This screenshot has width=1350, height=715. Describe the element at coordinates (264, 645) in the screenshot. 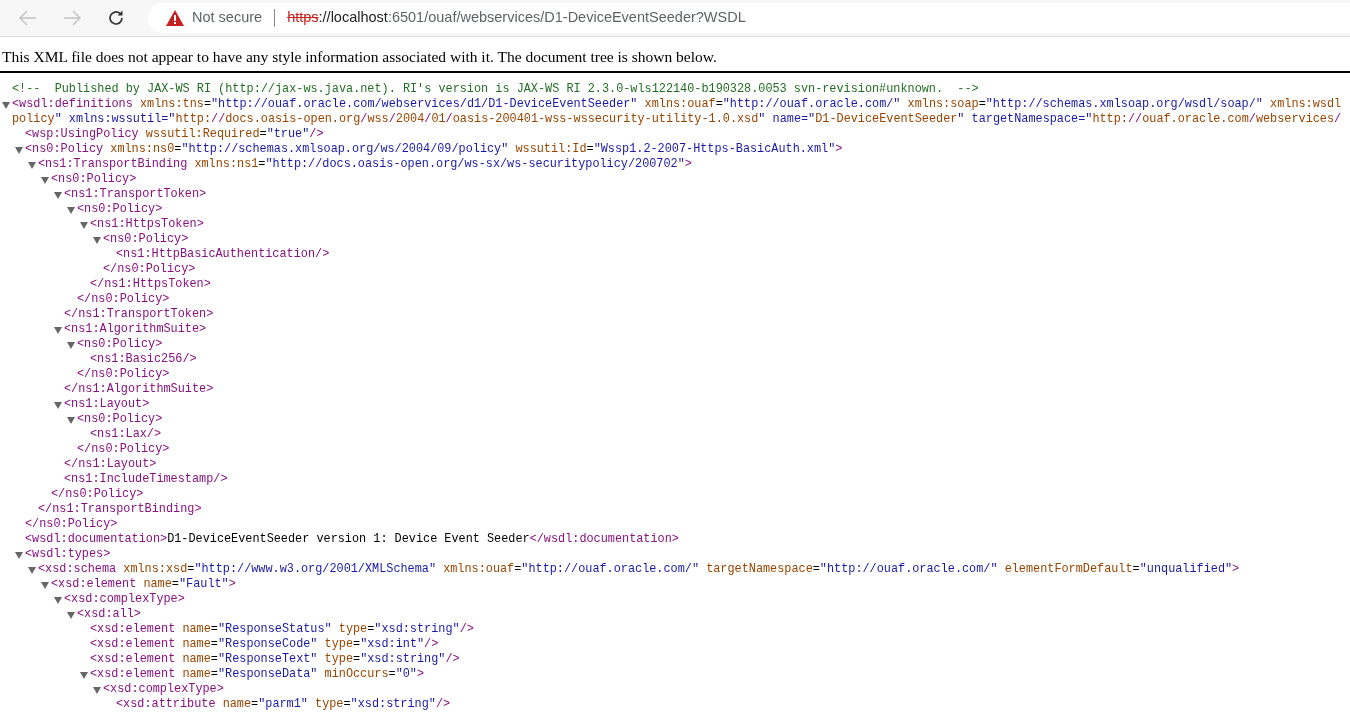

I see `xml-line: <xsd:element name="ResponseCode" type="xsd:int"/>` at that location.